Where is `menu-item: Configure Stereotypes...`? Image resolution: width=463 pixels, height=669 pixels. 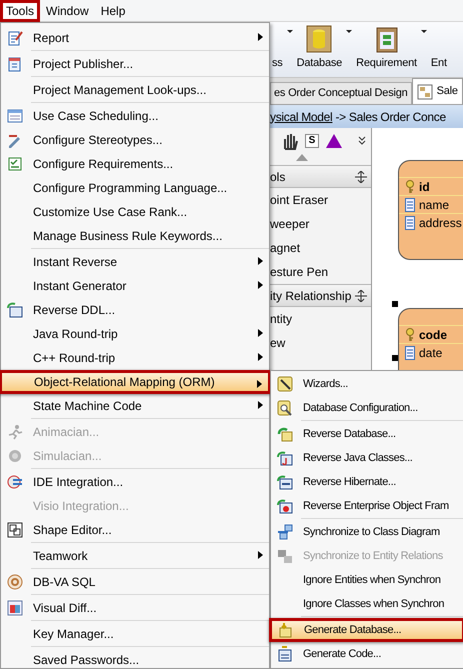 menu-item: Configure Stereotypes... is located at coordinates (135, 140).